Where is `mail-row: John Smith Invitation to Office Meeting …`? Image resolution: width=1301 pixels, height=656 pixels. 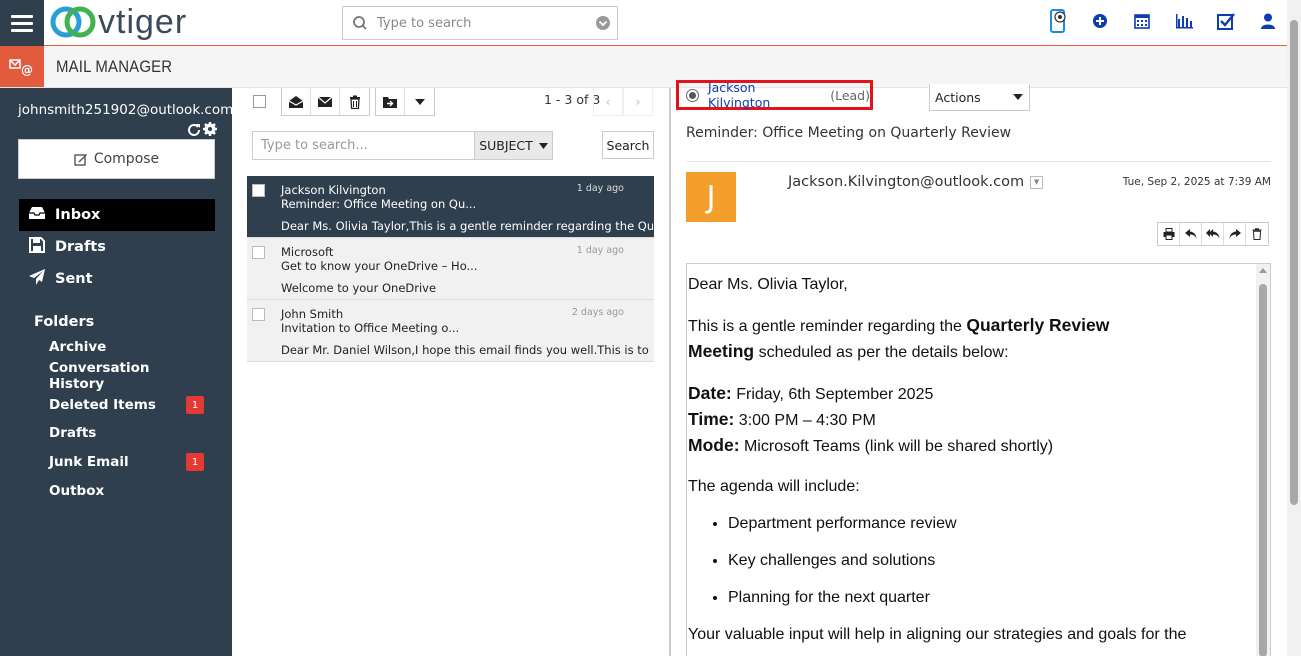 mail-row: John Smith Invitation to Office Meeting … is located at coordinates (450, 331).